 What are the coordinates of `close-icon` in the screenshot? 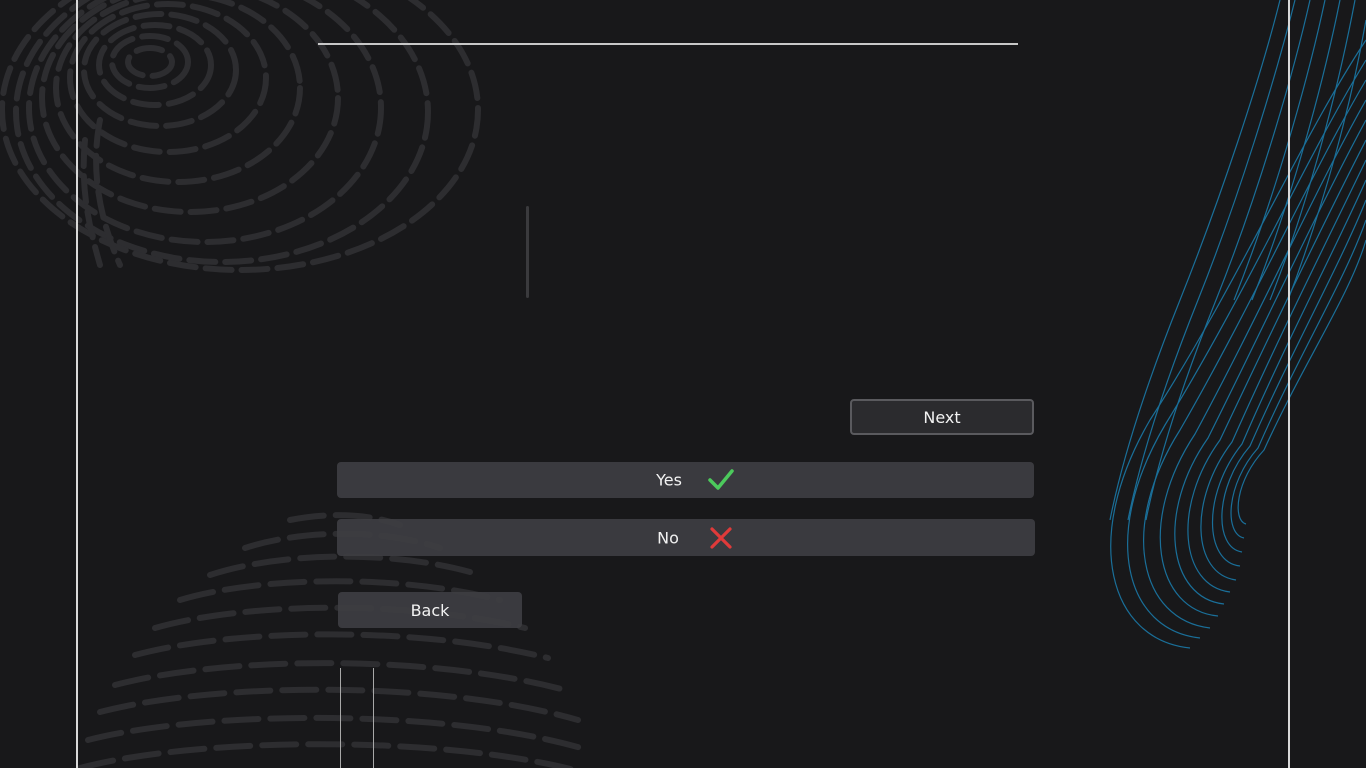 It's located at (721, 537).